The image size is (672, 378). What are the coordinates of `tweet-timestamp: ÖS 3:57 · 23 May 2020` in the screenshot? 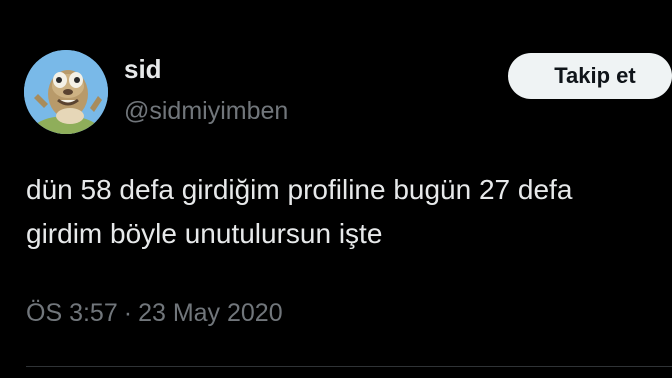 It's located at (154, 313).